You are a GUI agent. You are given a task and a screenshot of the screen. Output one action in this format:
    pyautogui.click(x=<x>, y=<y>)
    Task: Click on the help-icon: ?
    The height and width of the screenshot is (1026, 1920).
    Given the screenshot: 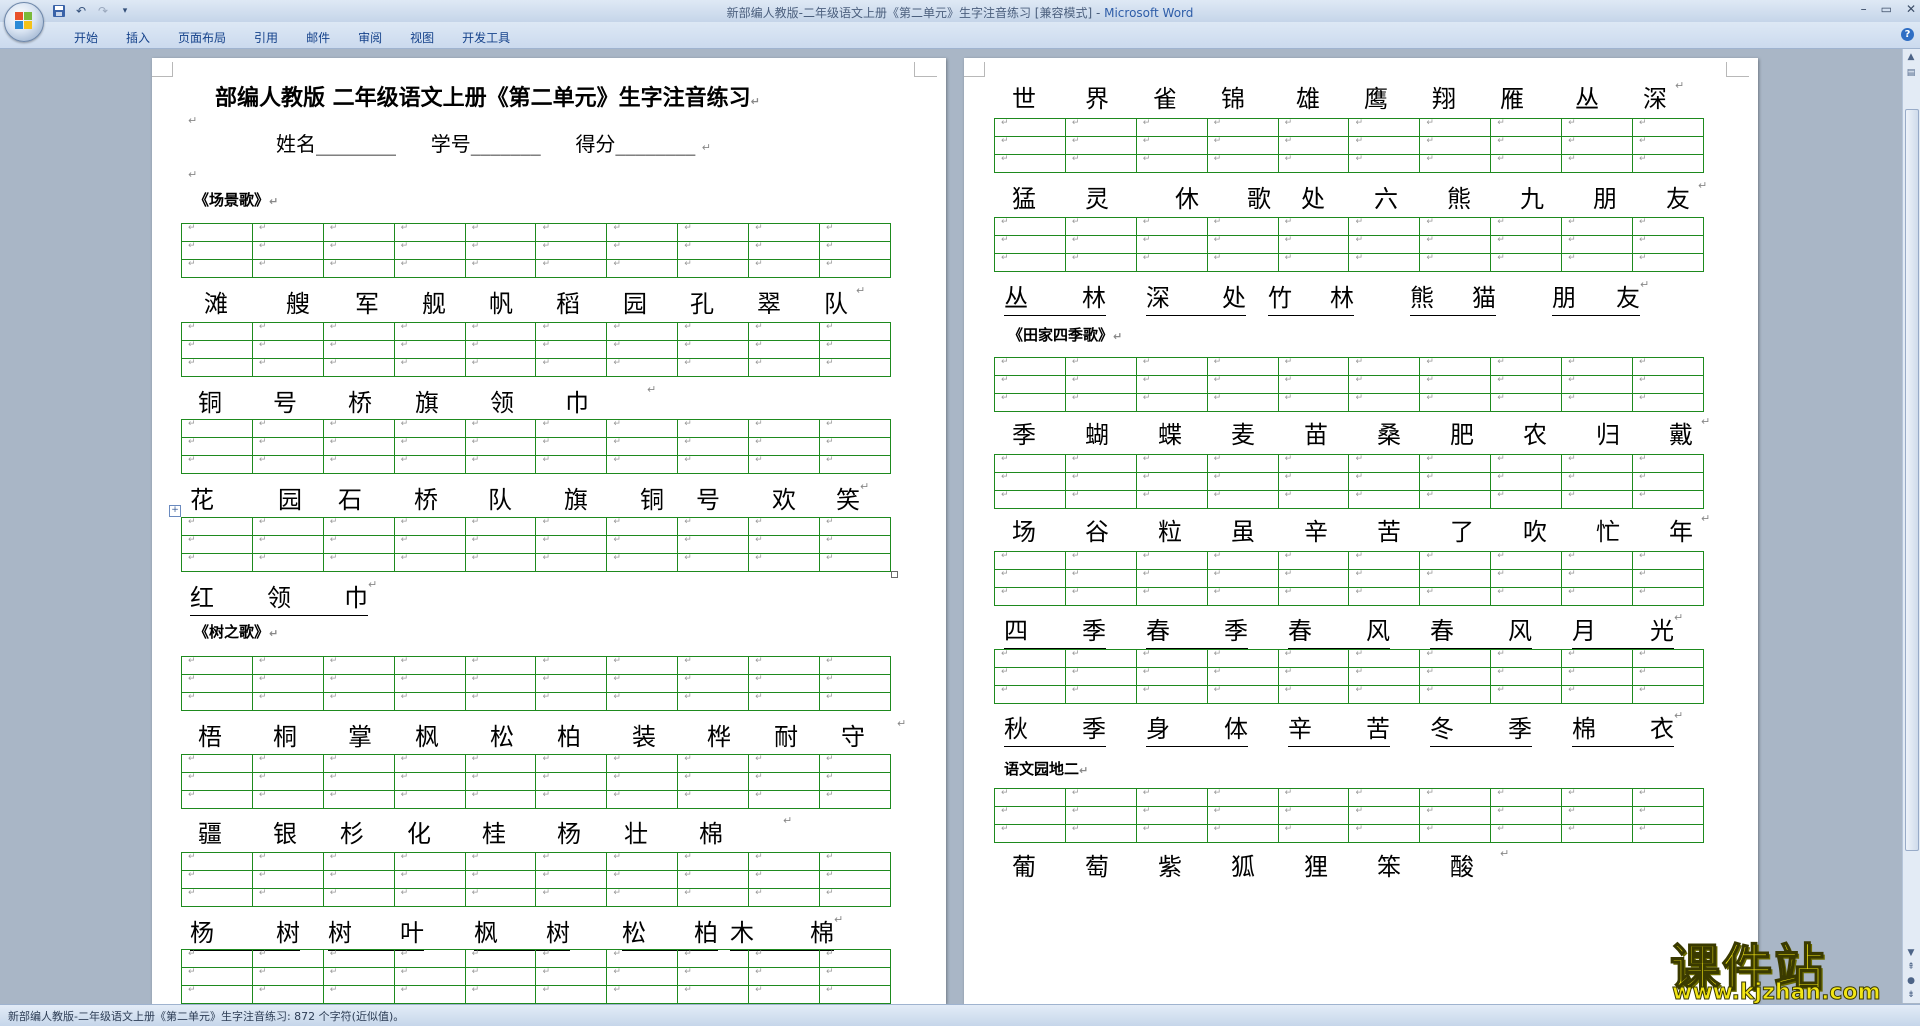 What is the action you would take?
    pyautogui.click(x=1907, y=34)
    